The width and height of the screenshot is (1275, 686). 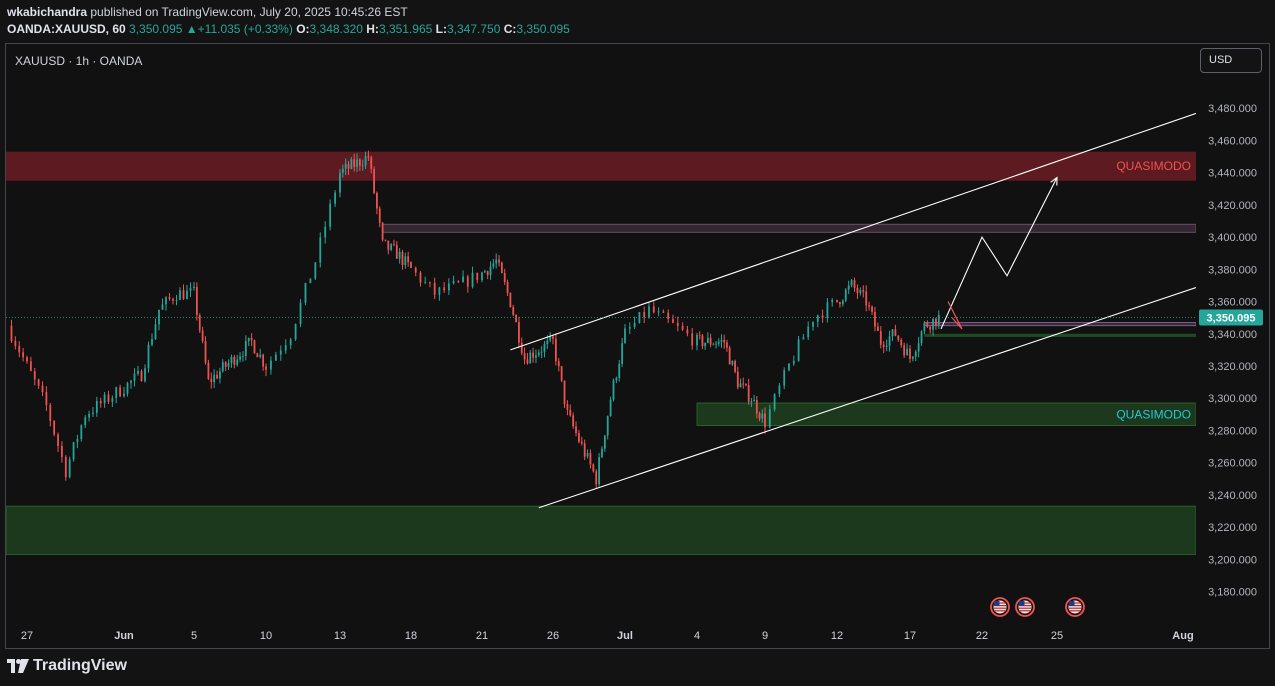 What do you see at coordinates (124, 636) in the screenshot?
I see `x-tick-label: Jun` at bounding box center [124, 636].